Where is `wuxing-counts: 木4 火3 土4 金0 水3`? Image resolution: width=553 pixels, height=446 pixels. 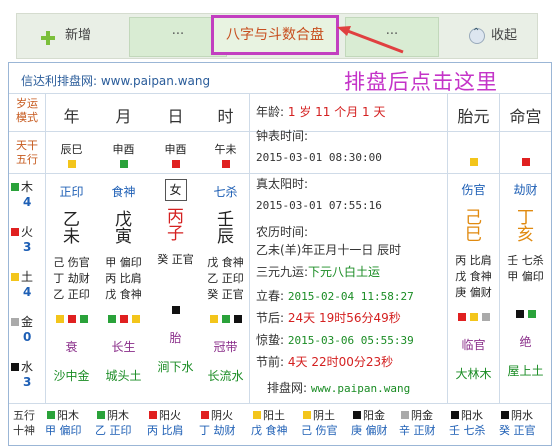
wuxing-counts: 木4 火3 土4 金0 水3 is located at coordinates (27, 290).